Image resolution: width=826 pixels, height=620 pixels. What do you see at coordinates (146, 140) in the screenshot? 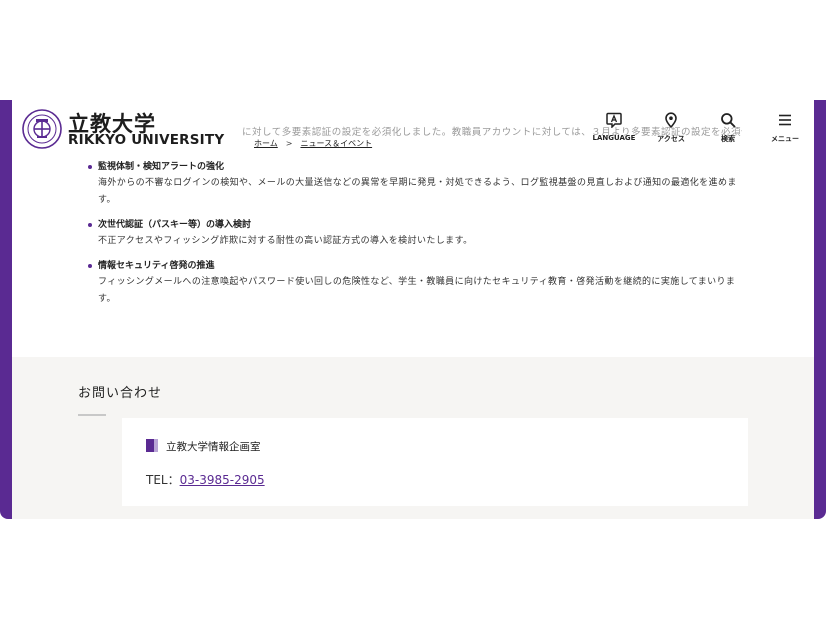
I see `logo-english-name: RIKKYO UNIVERSITY` at bounding box center [146, 140].